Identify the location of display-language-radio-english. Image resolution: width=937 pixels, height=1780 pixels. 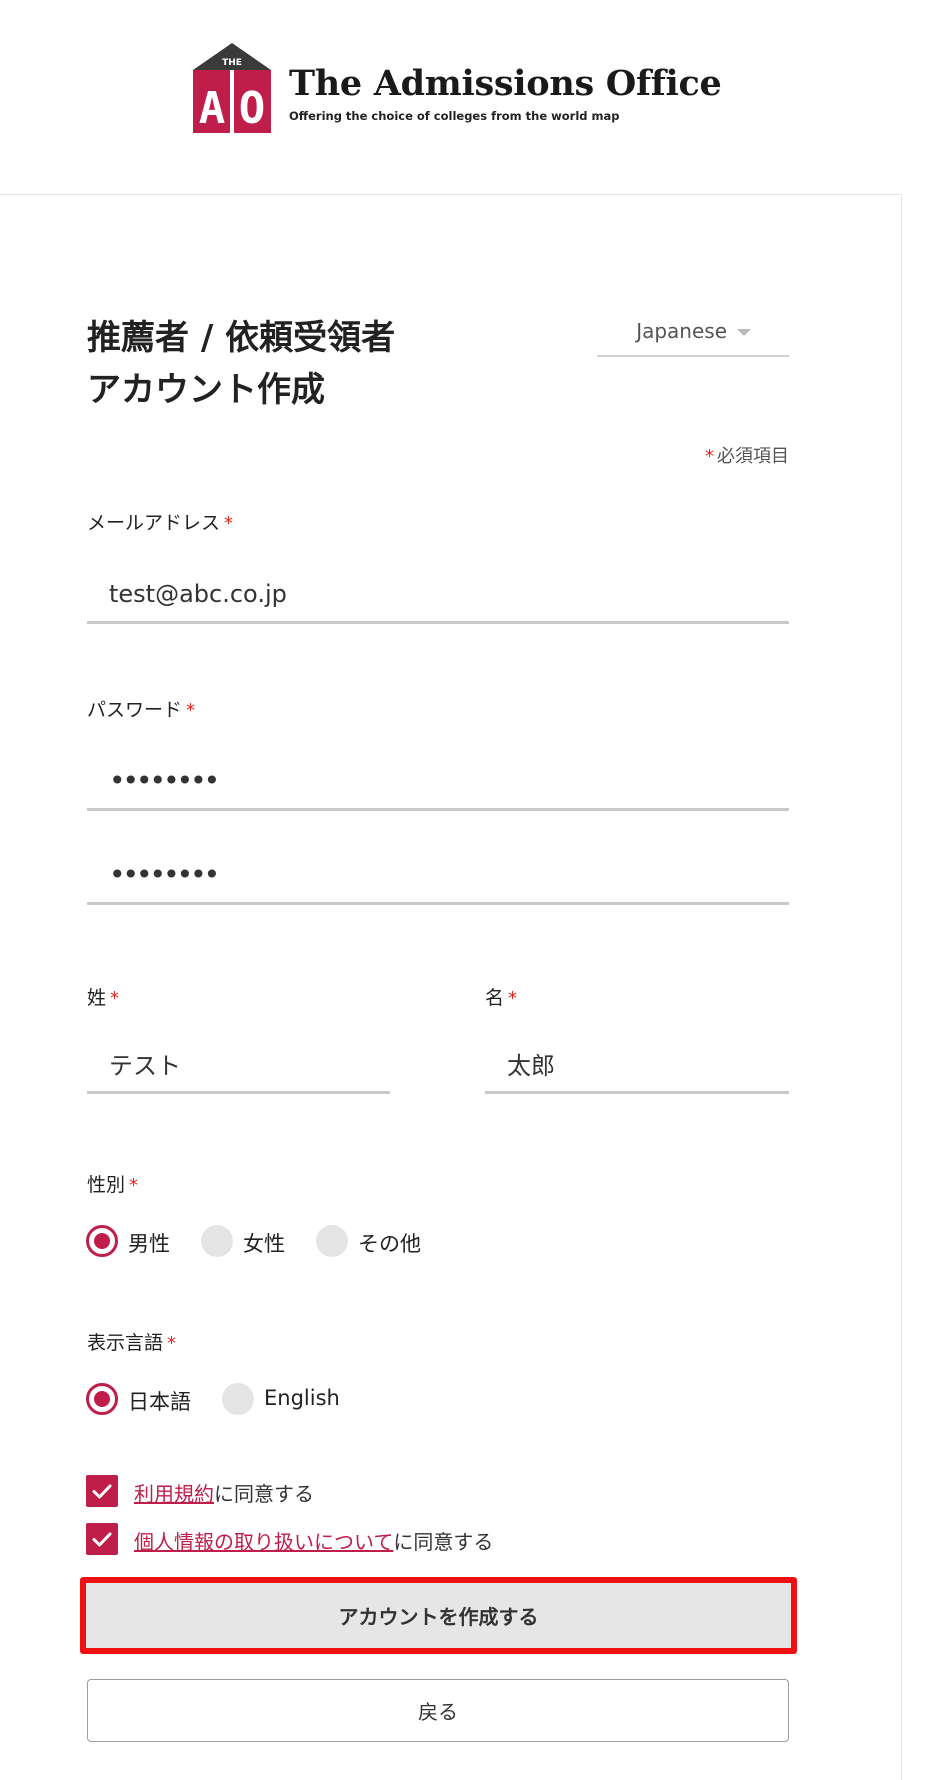
(238, 1399).